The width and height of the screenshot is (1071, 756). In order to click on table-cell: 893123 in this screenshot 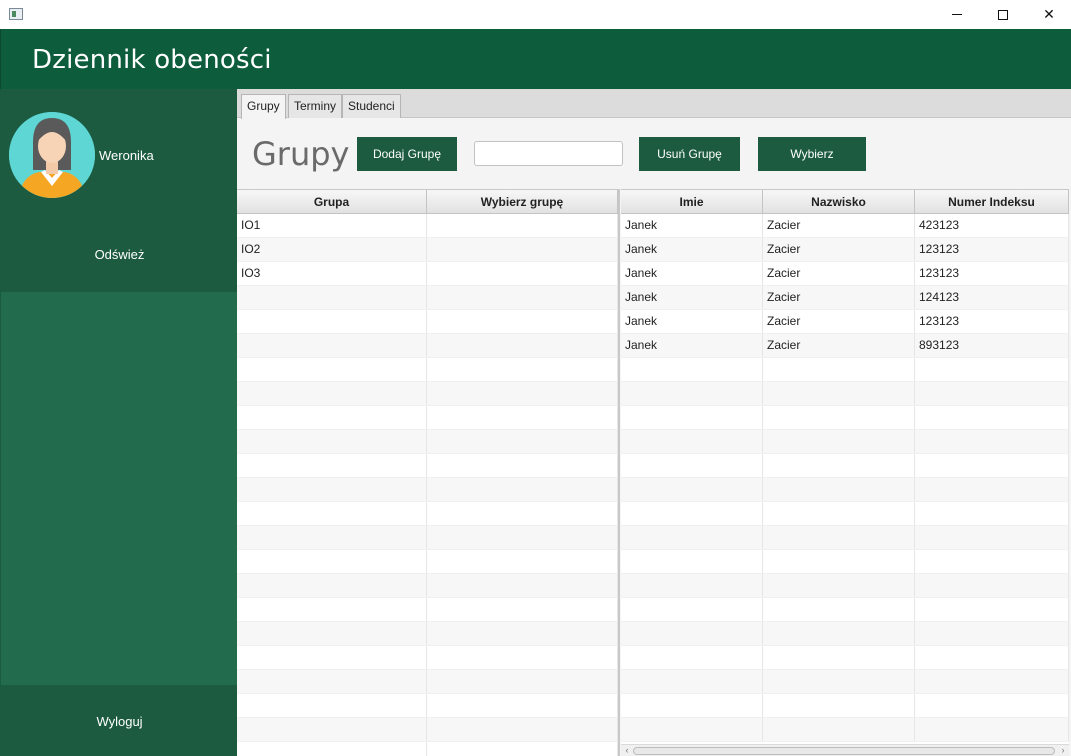, I will do `click(992, 345)`.